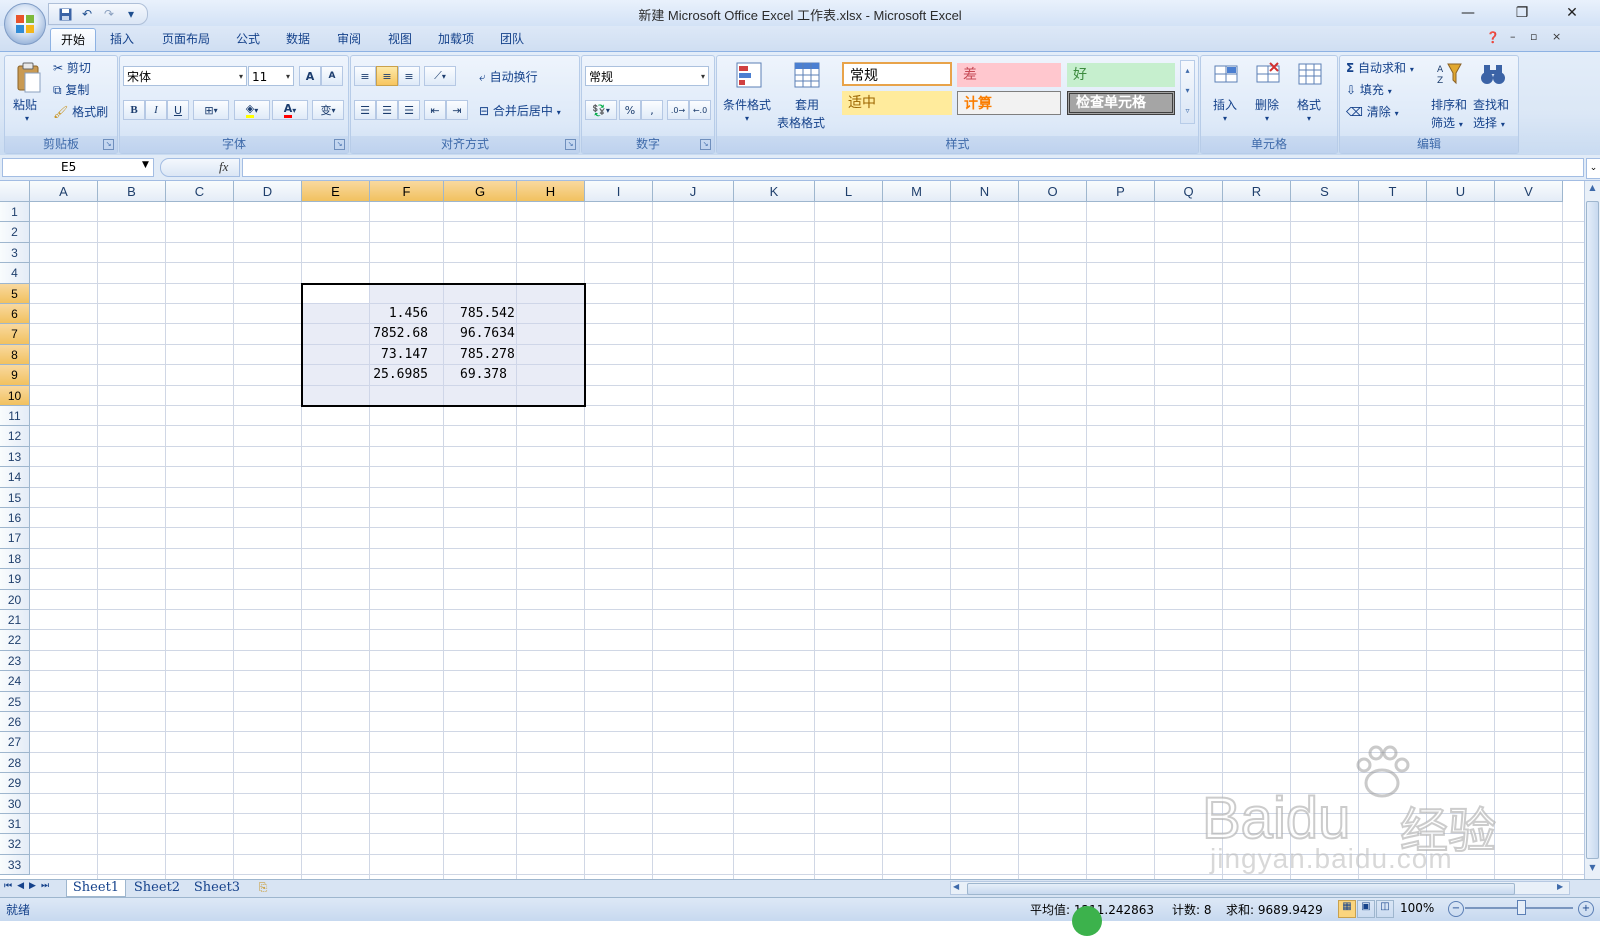 This screenshot has height=939, width=1600. What do you see at coordinates (1493, 37) in the screenshot?
I see `help-icon: ❓` at bounding box center [1493, 37].